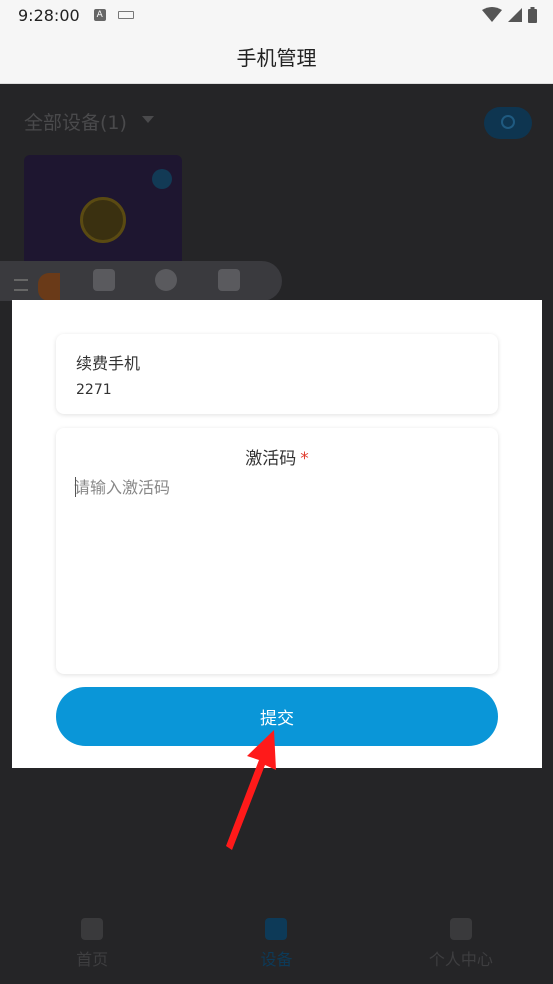 The height and width of the screenshot is (984, 553). What do you see at coordinates (125, 15) in the screenshot?
I see `keyboard-icon` at bounding box center [125, 15].